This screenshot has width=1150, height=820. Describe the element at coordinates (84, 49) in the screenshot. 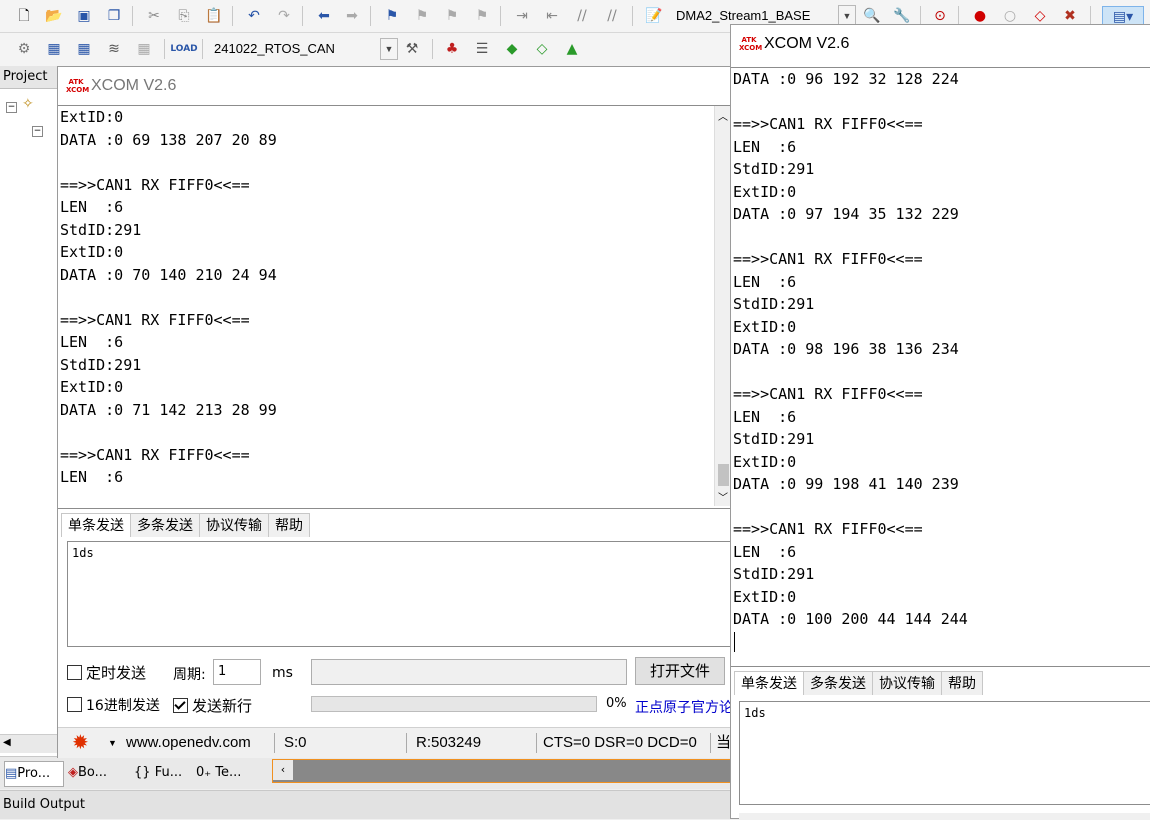

I see `rebuild-icon: ▦` at that location.